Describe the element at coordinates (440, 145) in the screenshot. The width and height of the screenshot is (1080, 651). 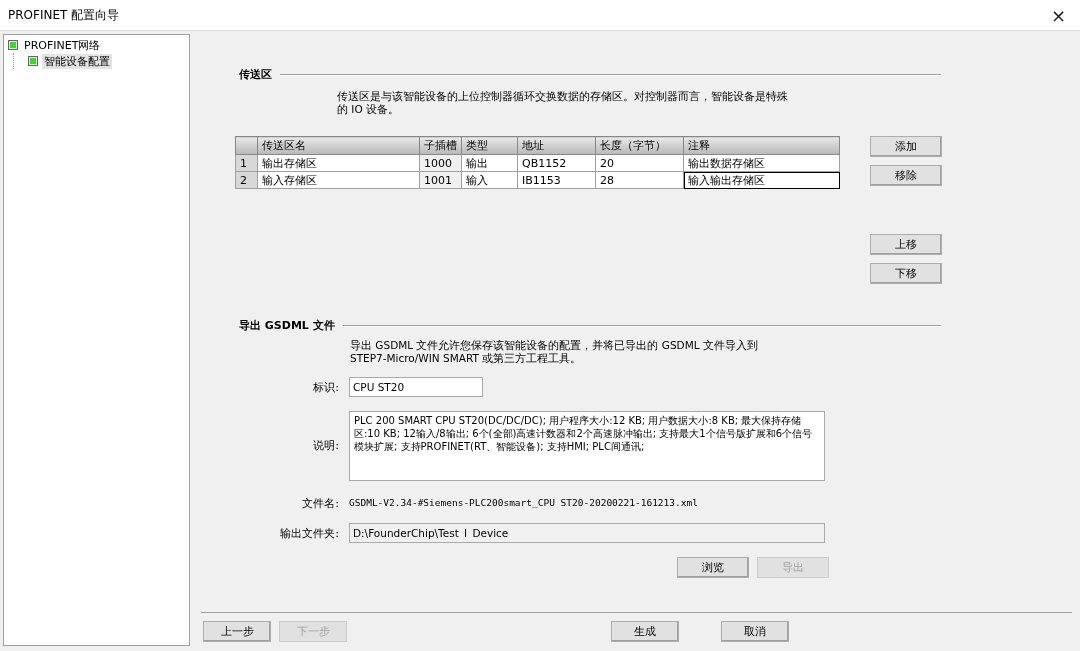
I see `column-header: 子插槽` at that location.